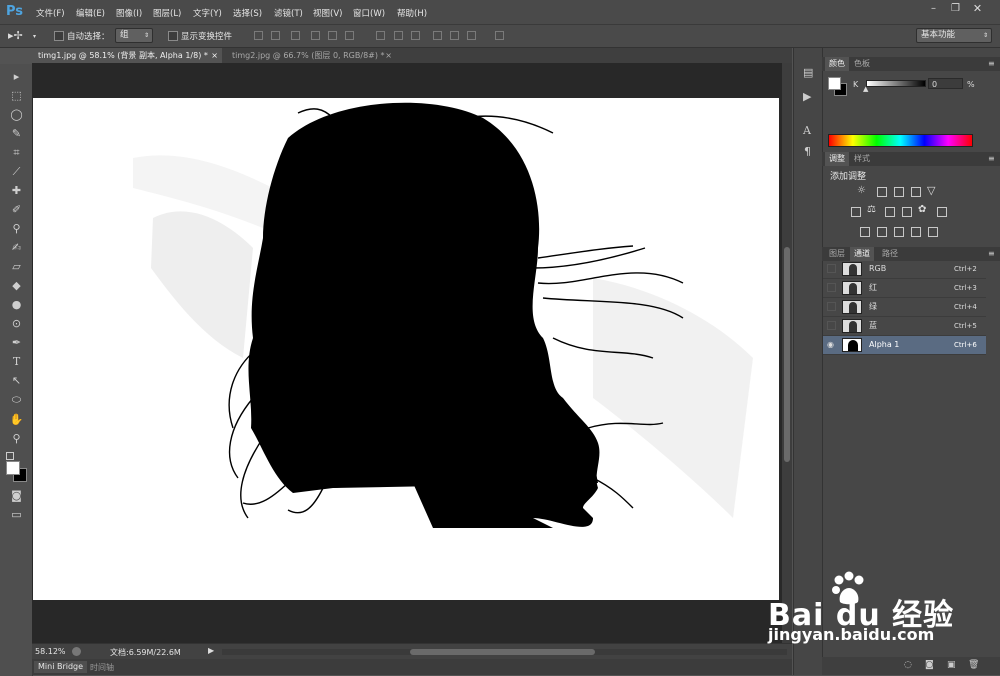 This screenshot has height=676, width=1000. Describe the element at coordinates (954, 35) in the screenshot. I see `workspace-dropdown: 基本功能 ⇕` at that location.